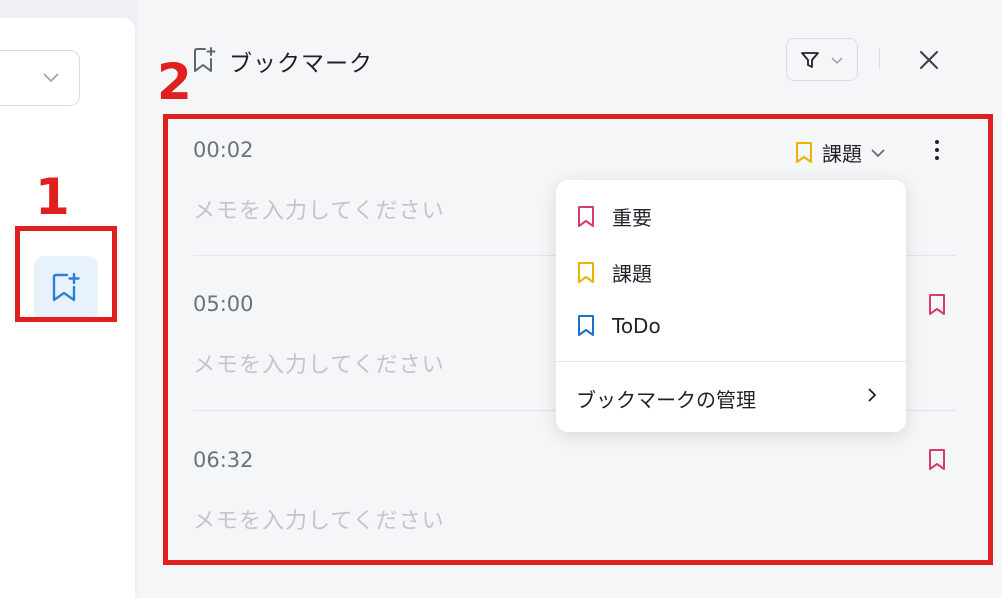 This screenshot has height=598, width=1002. What do you see at coordinates (822, 59) in the screenshot?
I see `filter-button` at bounding box center [822, 59].